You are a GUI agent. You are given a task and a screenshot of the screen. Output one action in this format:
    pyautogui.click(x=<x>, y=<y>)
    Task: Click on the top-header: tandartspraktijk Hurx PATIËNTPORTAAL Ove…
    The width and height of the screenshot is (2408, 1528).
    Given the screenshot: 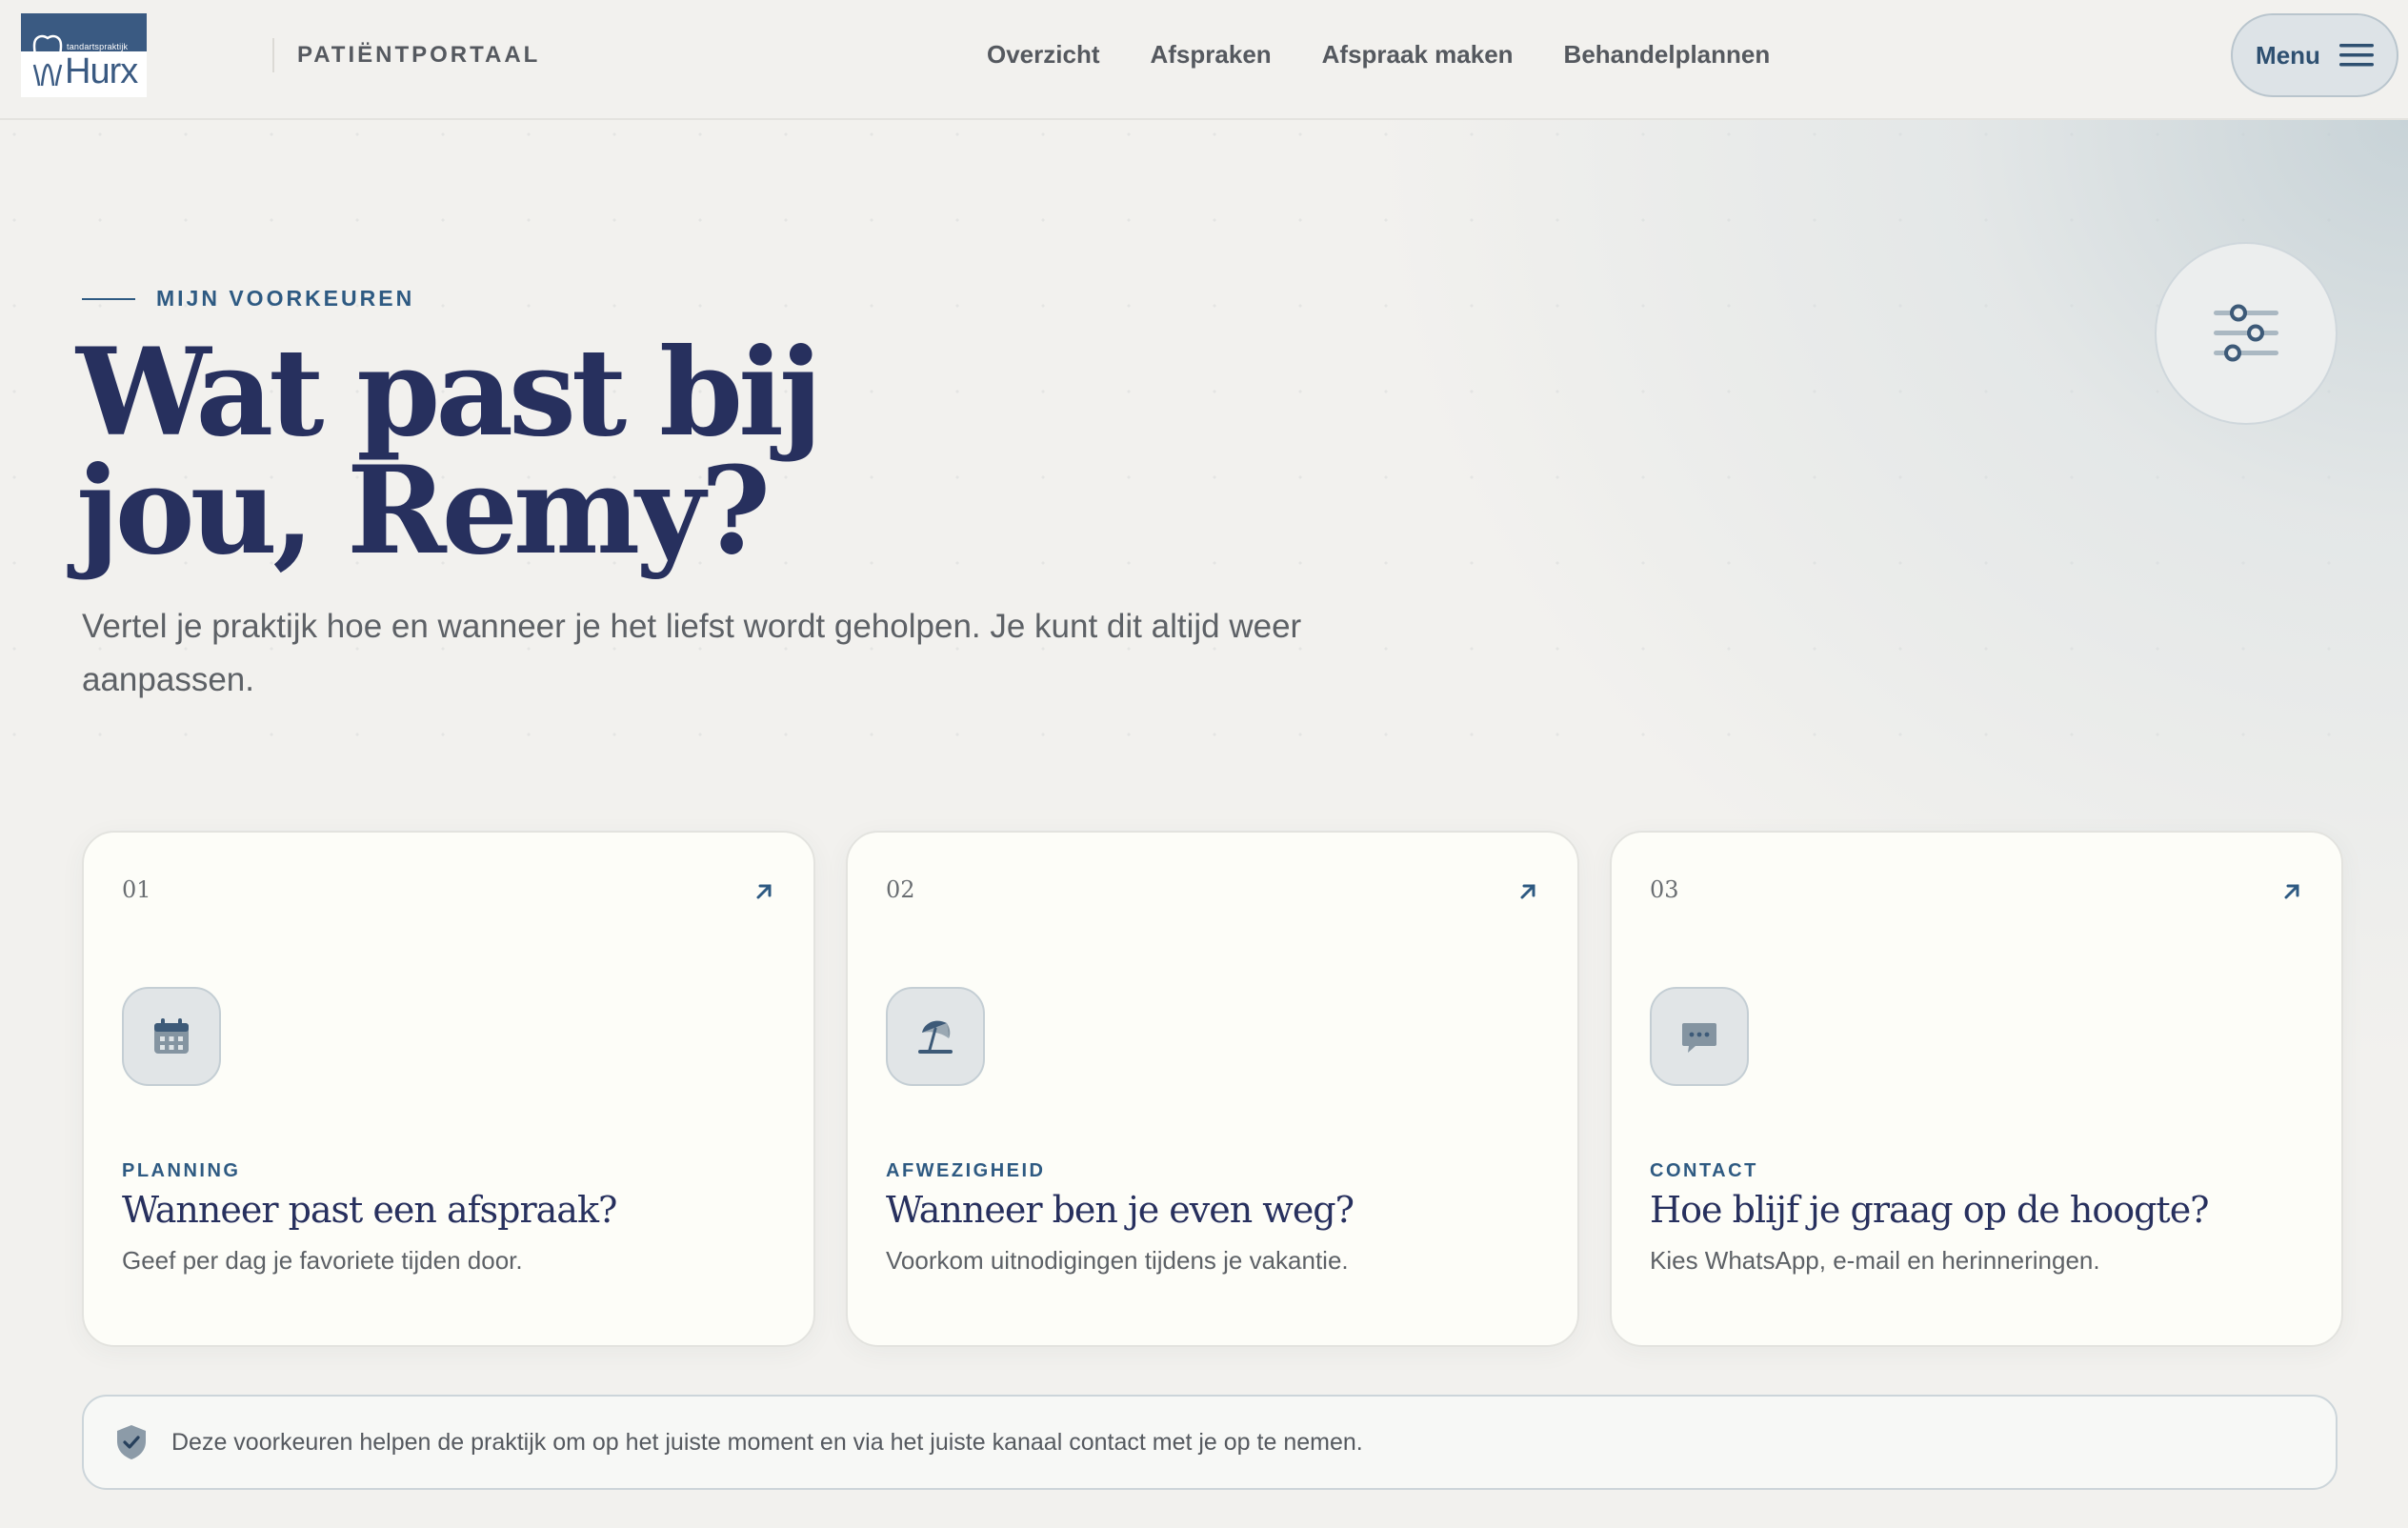 What is the action you would take?
    pyautogui.click(x=1204, y=60)
    